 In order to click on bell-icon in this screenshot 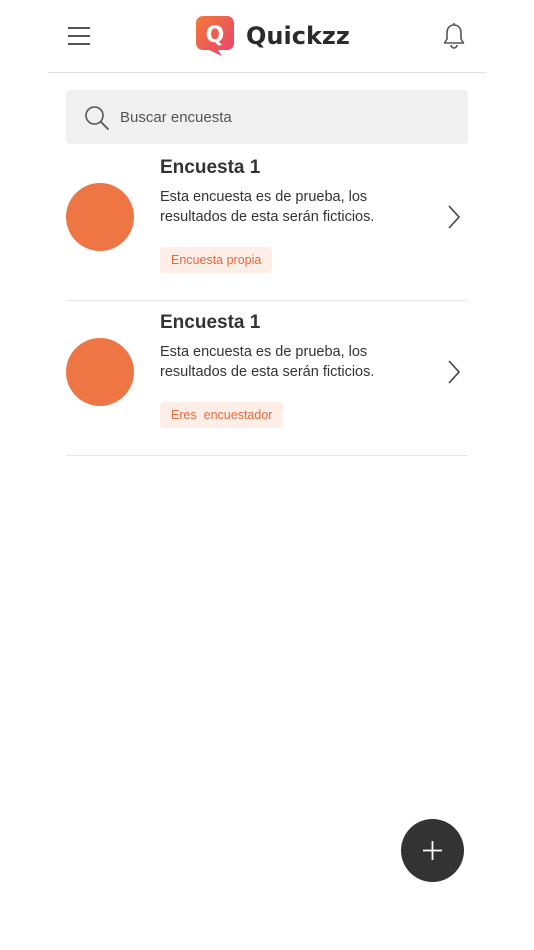, I will do `click(454, 36)`.